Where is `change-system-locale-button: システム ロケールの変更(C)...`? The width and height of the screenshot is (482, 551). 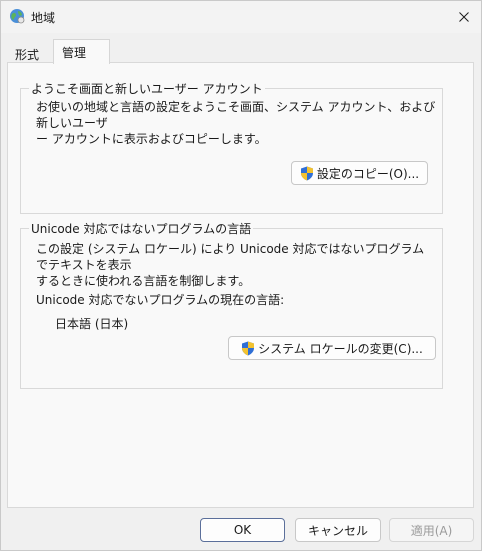
change-system-locale-button: システム ロケールの変更(C)... is located at coordinates (332, 348).